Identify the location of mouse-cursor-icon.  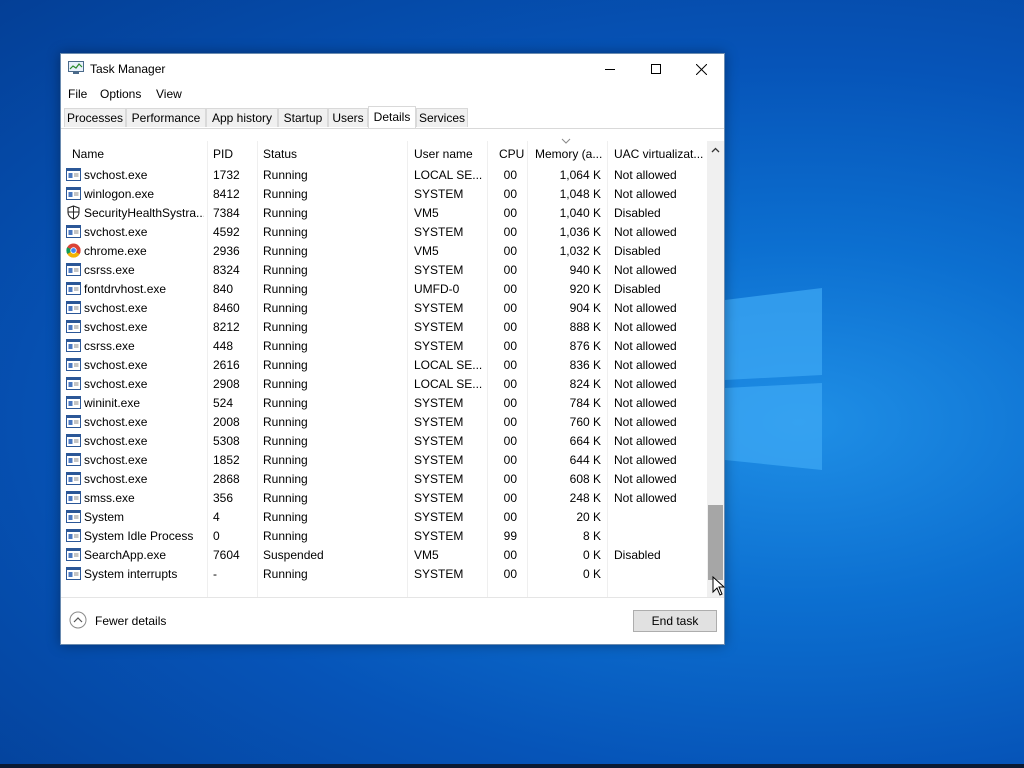
(719, 586).